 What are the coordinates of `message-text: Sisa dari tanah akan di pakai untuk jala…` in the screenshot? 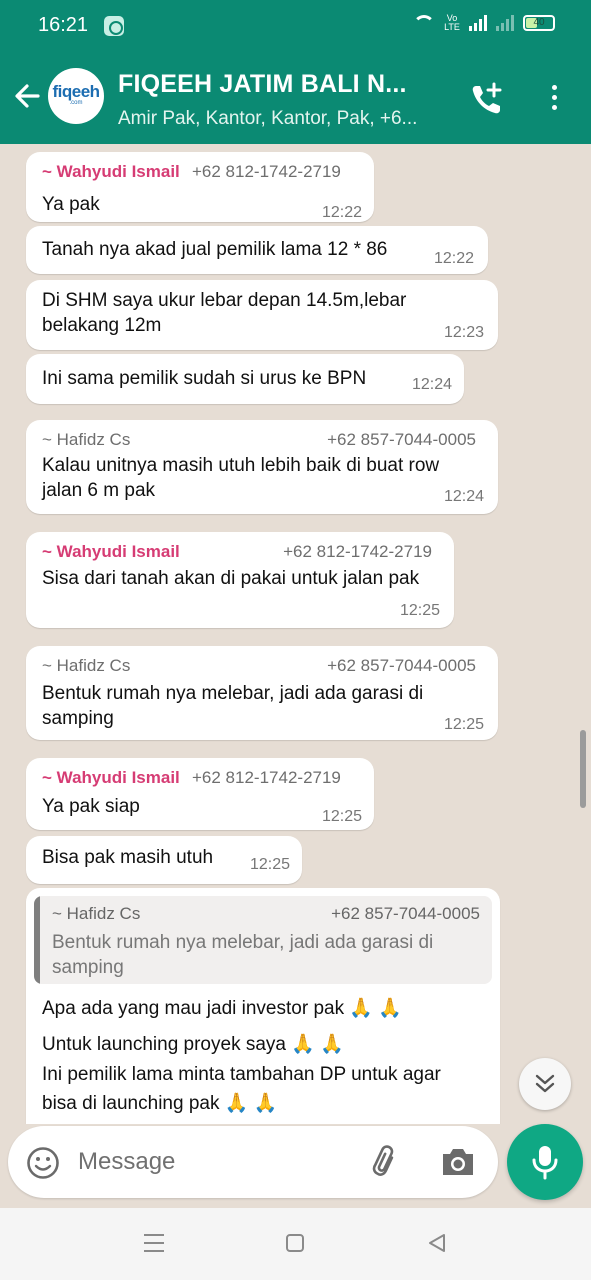 It's located at (231, 578).